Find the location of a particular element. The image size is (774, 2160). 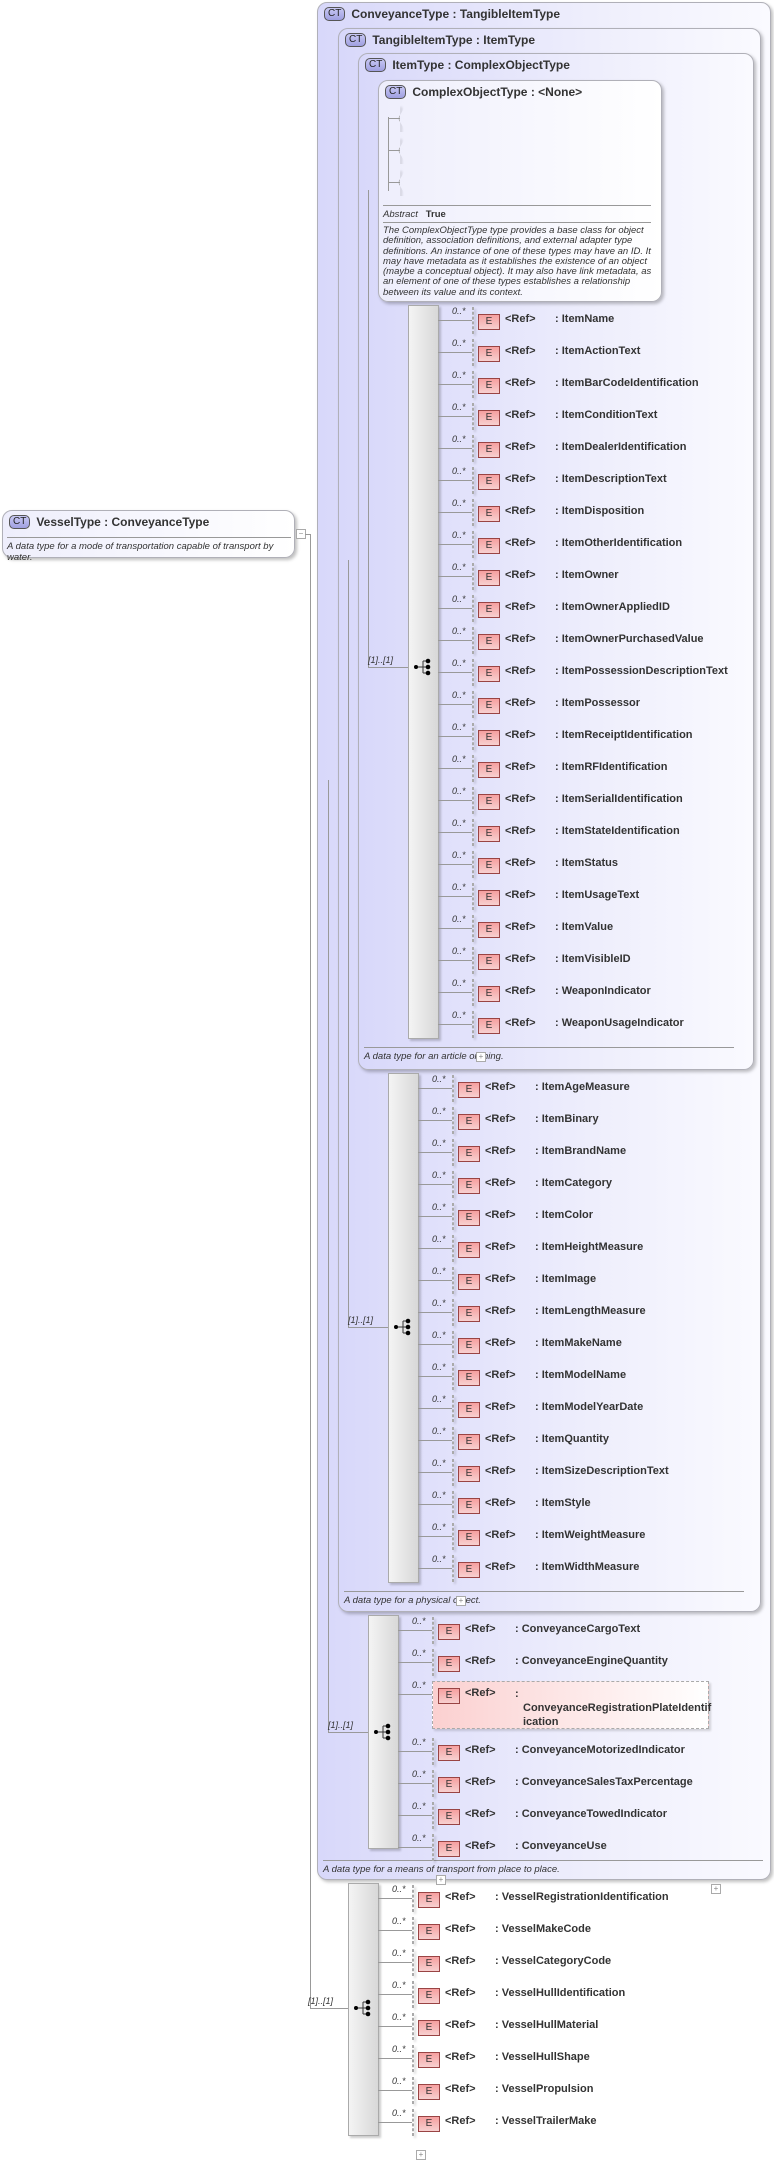

element-conveyancetowedindicator: E <Ref>: ConveyanceTowedIndicator is located at coordinates (549, 1815).